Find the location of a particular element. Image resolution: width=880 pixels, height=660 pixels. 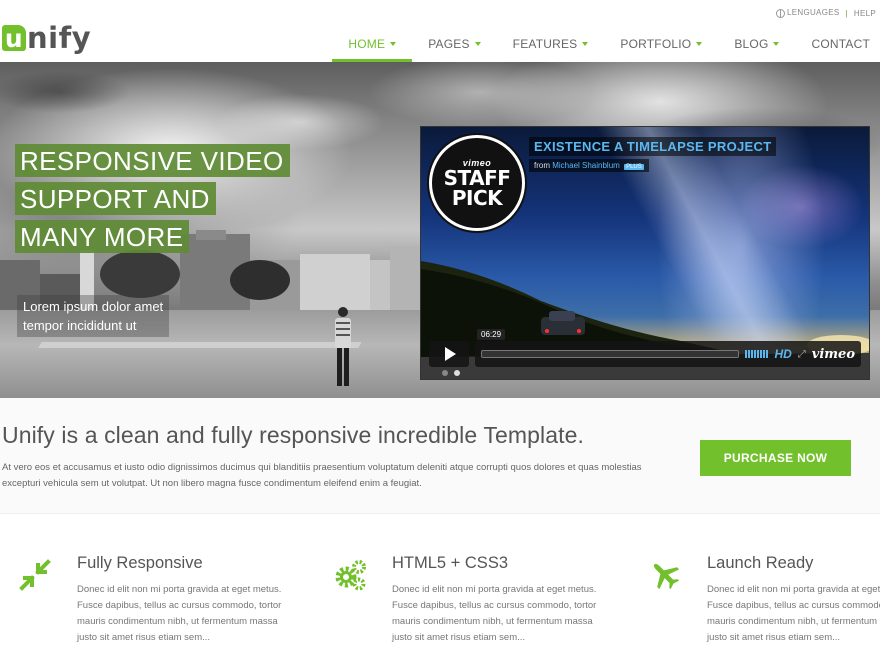

walking-person is located at coordinates (343, 346).